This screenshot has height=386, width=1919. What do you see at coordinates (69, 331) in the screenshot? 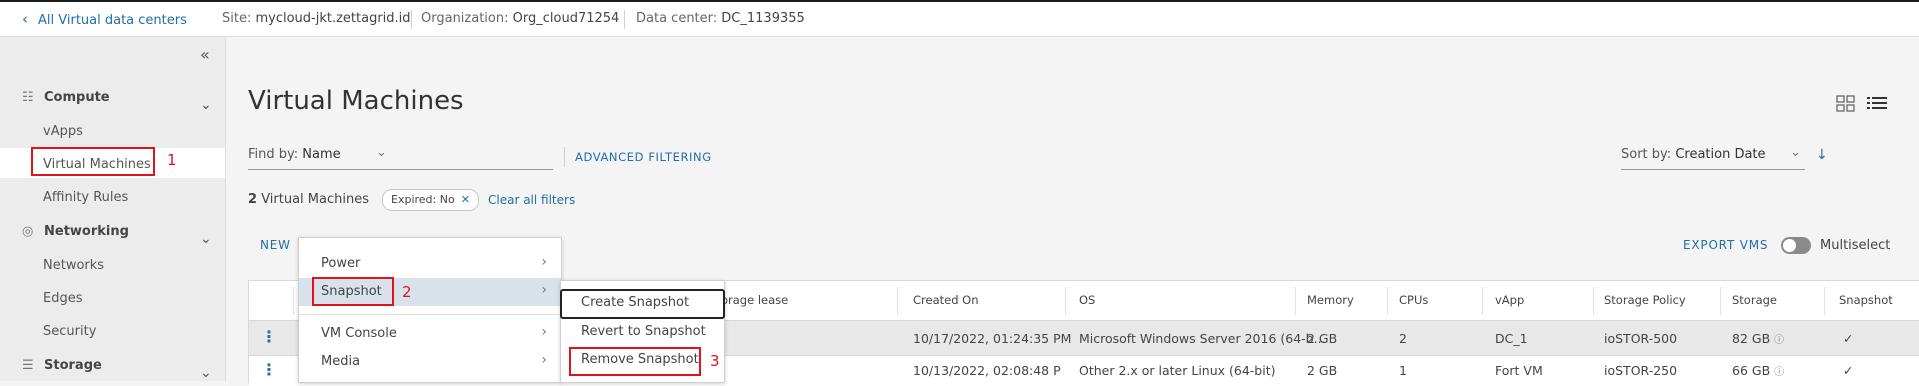
I see `sidebar-item-security: Security` at bounding box center [69, 331].